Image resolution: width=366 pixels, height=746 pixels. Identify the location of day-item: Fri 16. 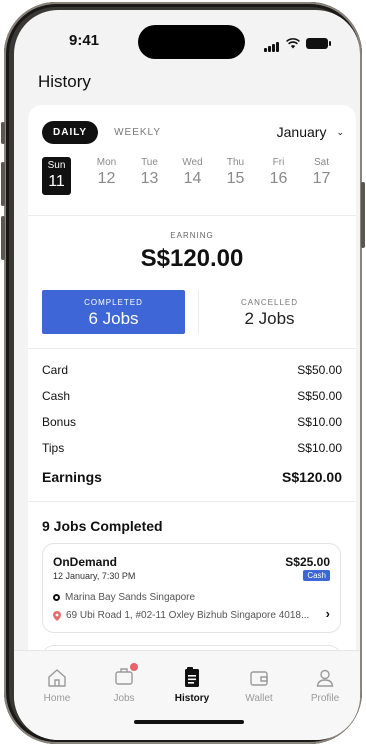
(278, 176).